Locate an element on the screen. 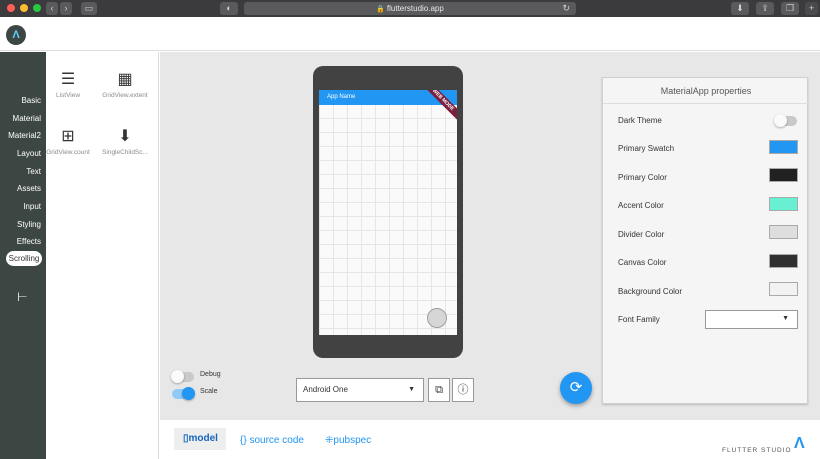  maximize-window-button is located at coordinates (37, 8).